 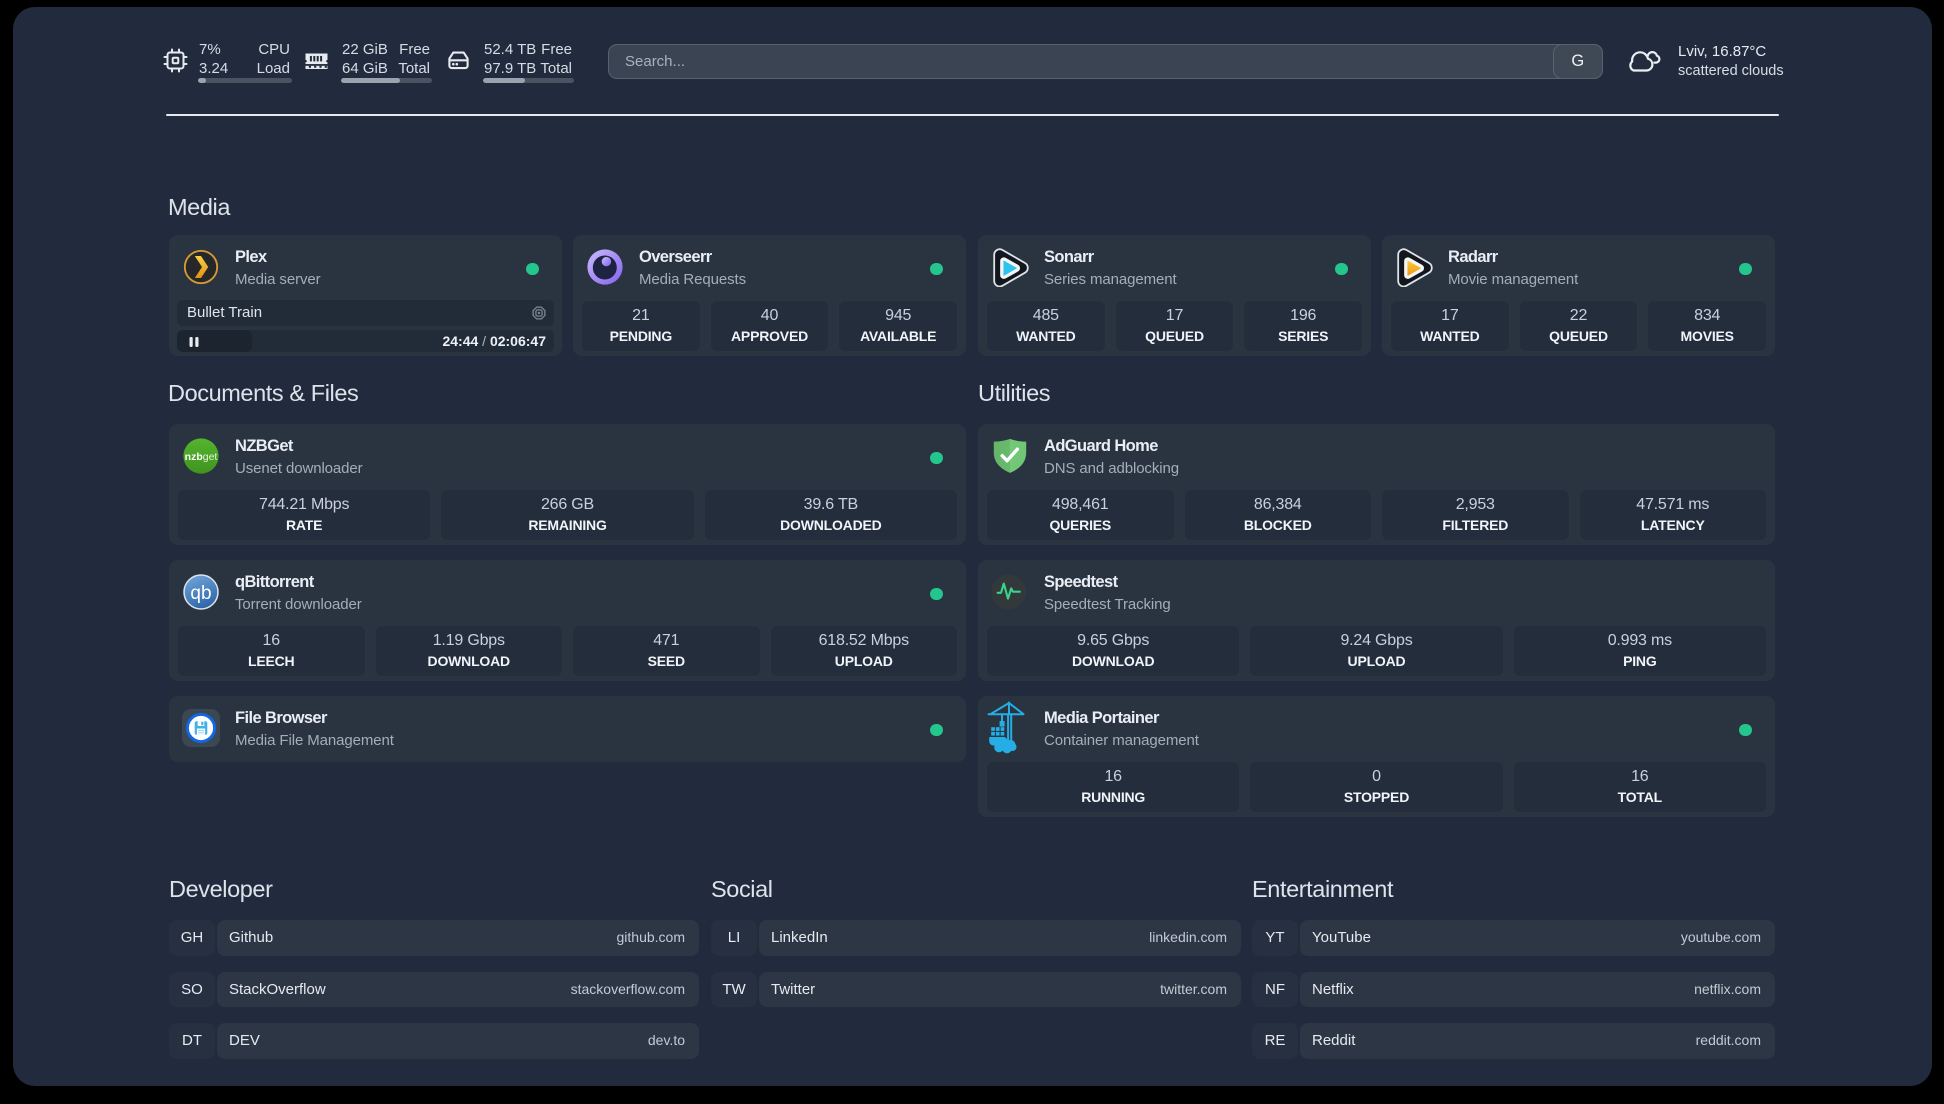 I want to click on svg-text: nzbget, so click(x=201, y=457).